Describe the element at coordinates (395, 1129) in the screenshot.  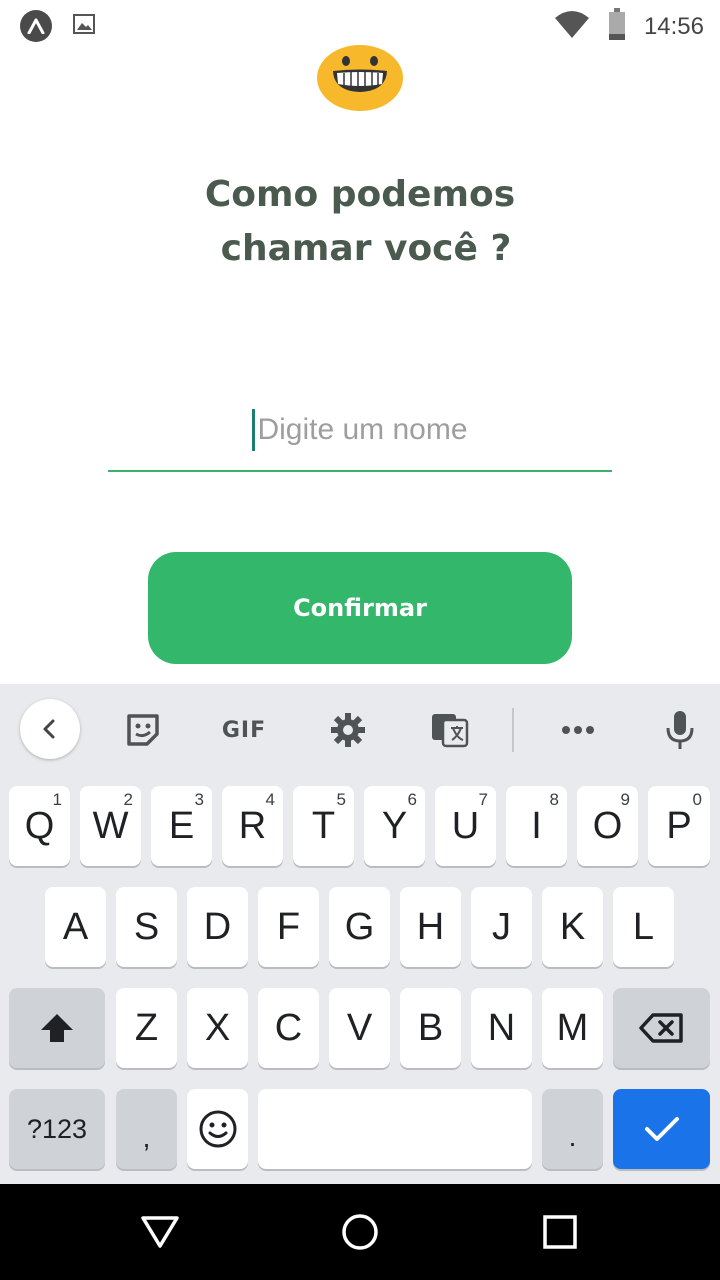
I see `spacebar` at that location.